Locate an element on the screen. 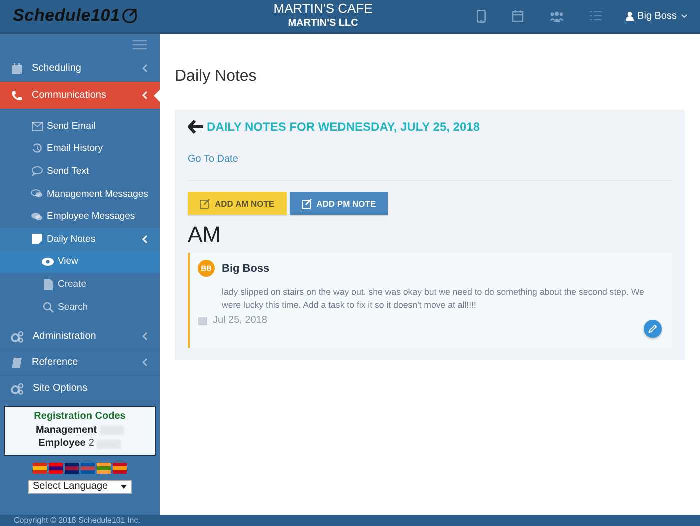 Image resolution: width=700 pixels, height=526 pixels. back-arrow-icon is located at coordinates (196, 127).